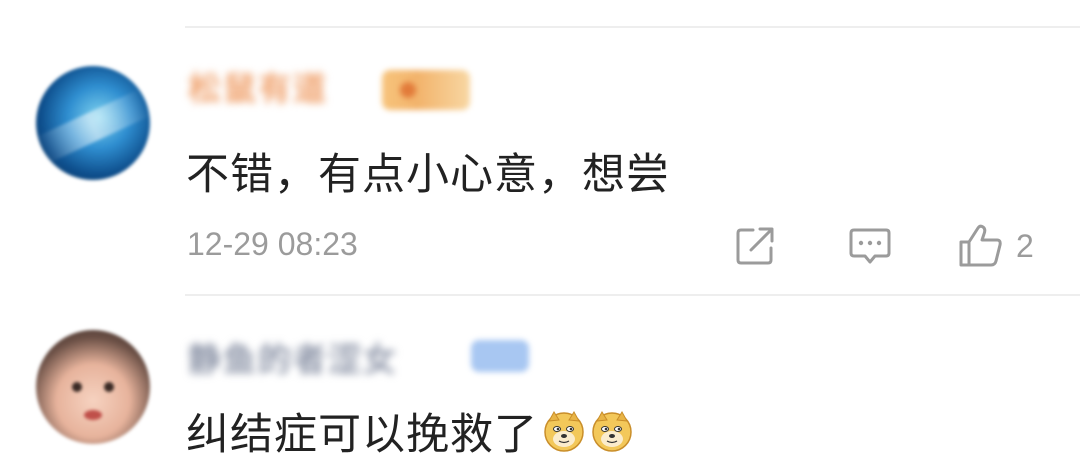 This screenshot has width=1080, height=464. What do you see at coordinates (540, 247) in the screenshot?
I see `comment-actions: 12-29 08:23 2` at bounding box center [540, 247].